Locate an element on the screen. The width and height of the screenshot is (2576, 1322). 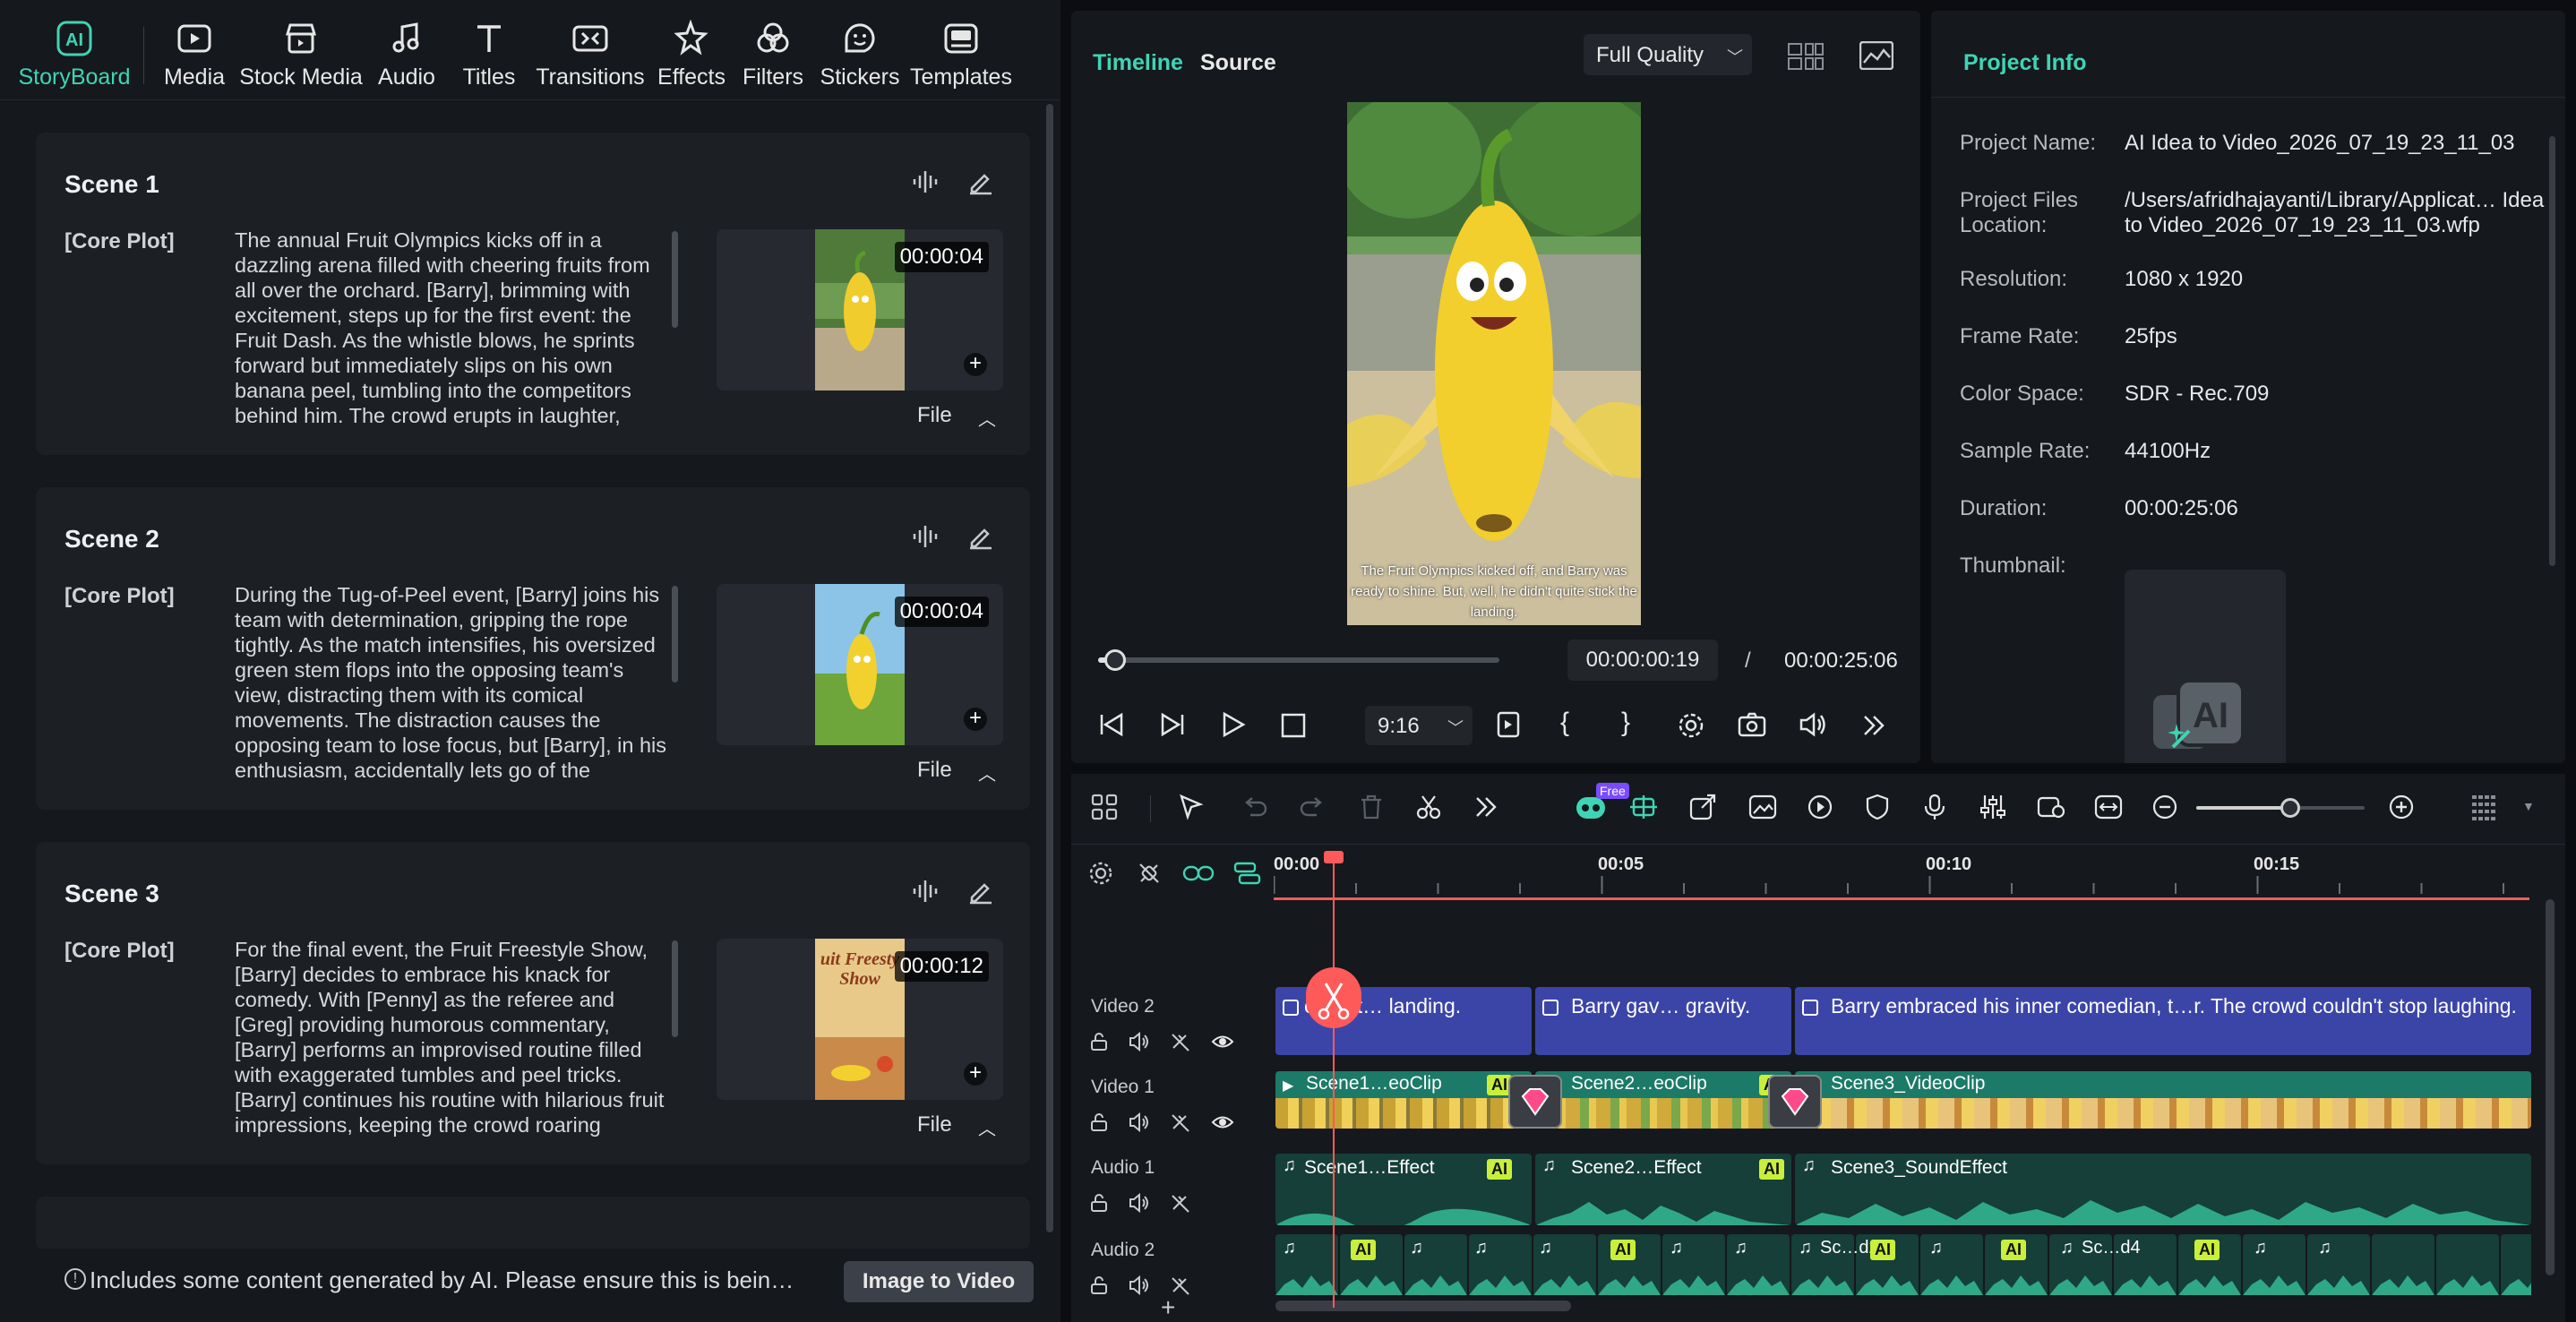
toolbar-stock-media: Stock Media is located at coordinates (301, 55).